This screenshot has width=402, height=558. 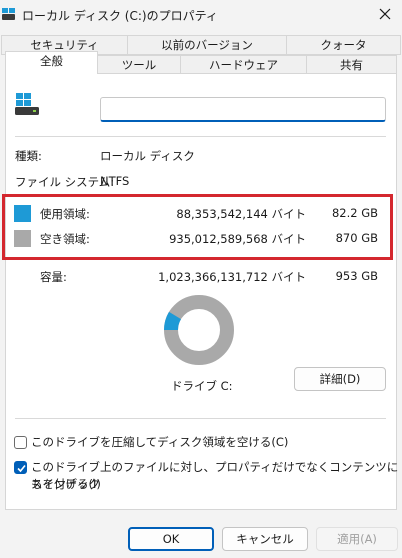 I want to click on tab-previous-versions: 以前のバージョン, so click(x=207, y=45).